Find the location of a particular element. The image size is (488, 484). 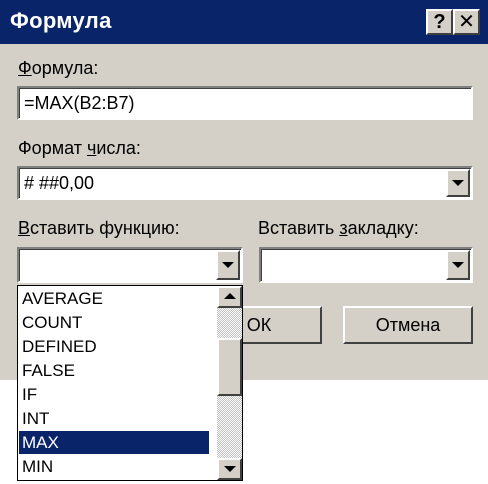

scrollbar-thumb is located at coordinates (229, 367).